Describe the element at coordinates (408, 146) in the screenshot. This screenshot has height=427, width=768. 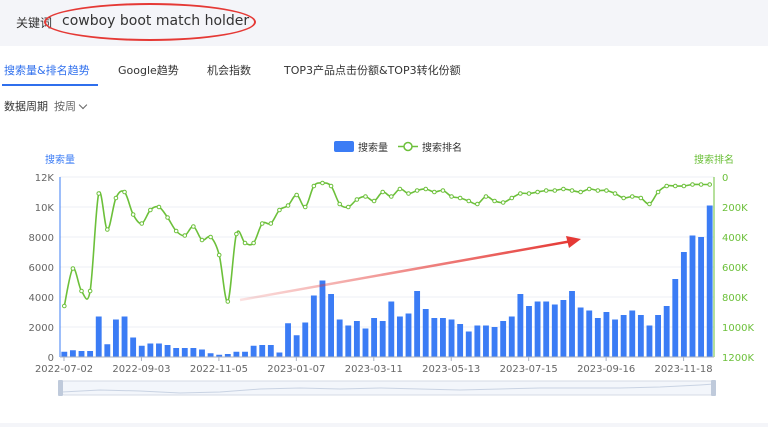
I see `legend-swatch-rank-point` at that location.